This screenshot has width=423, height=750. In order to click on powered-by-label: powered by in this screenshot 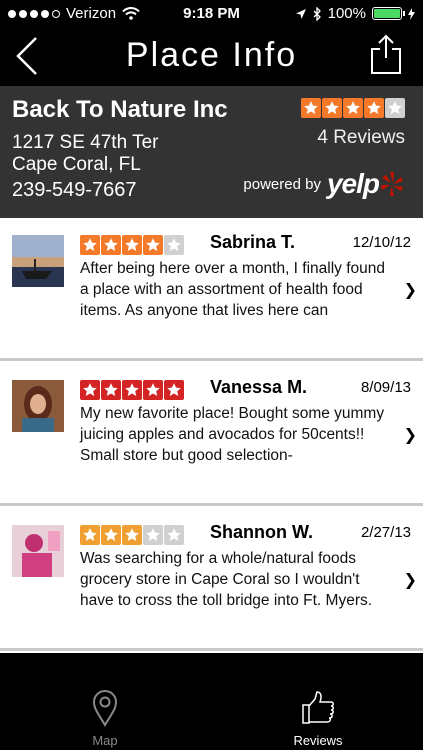, I will do `click(282, 184)`.